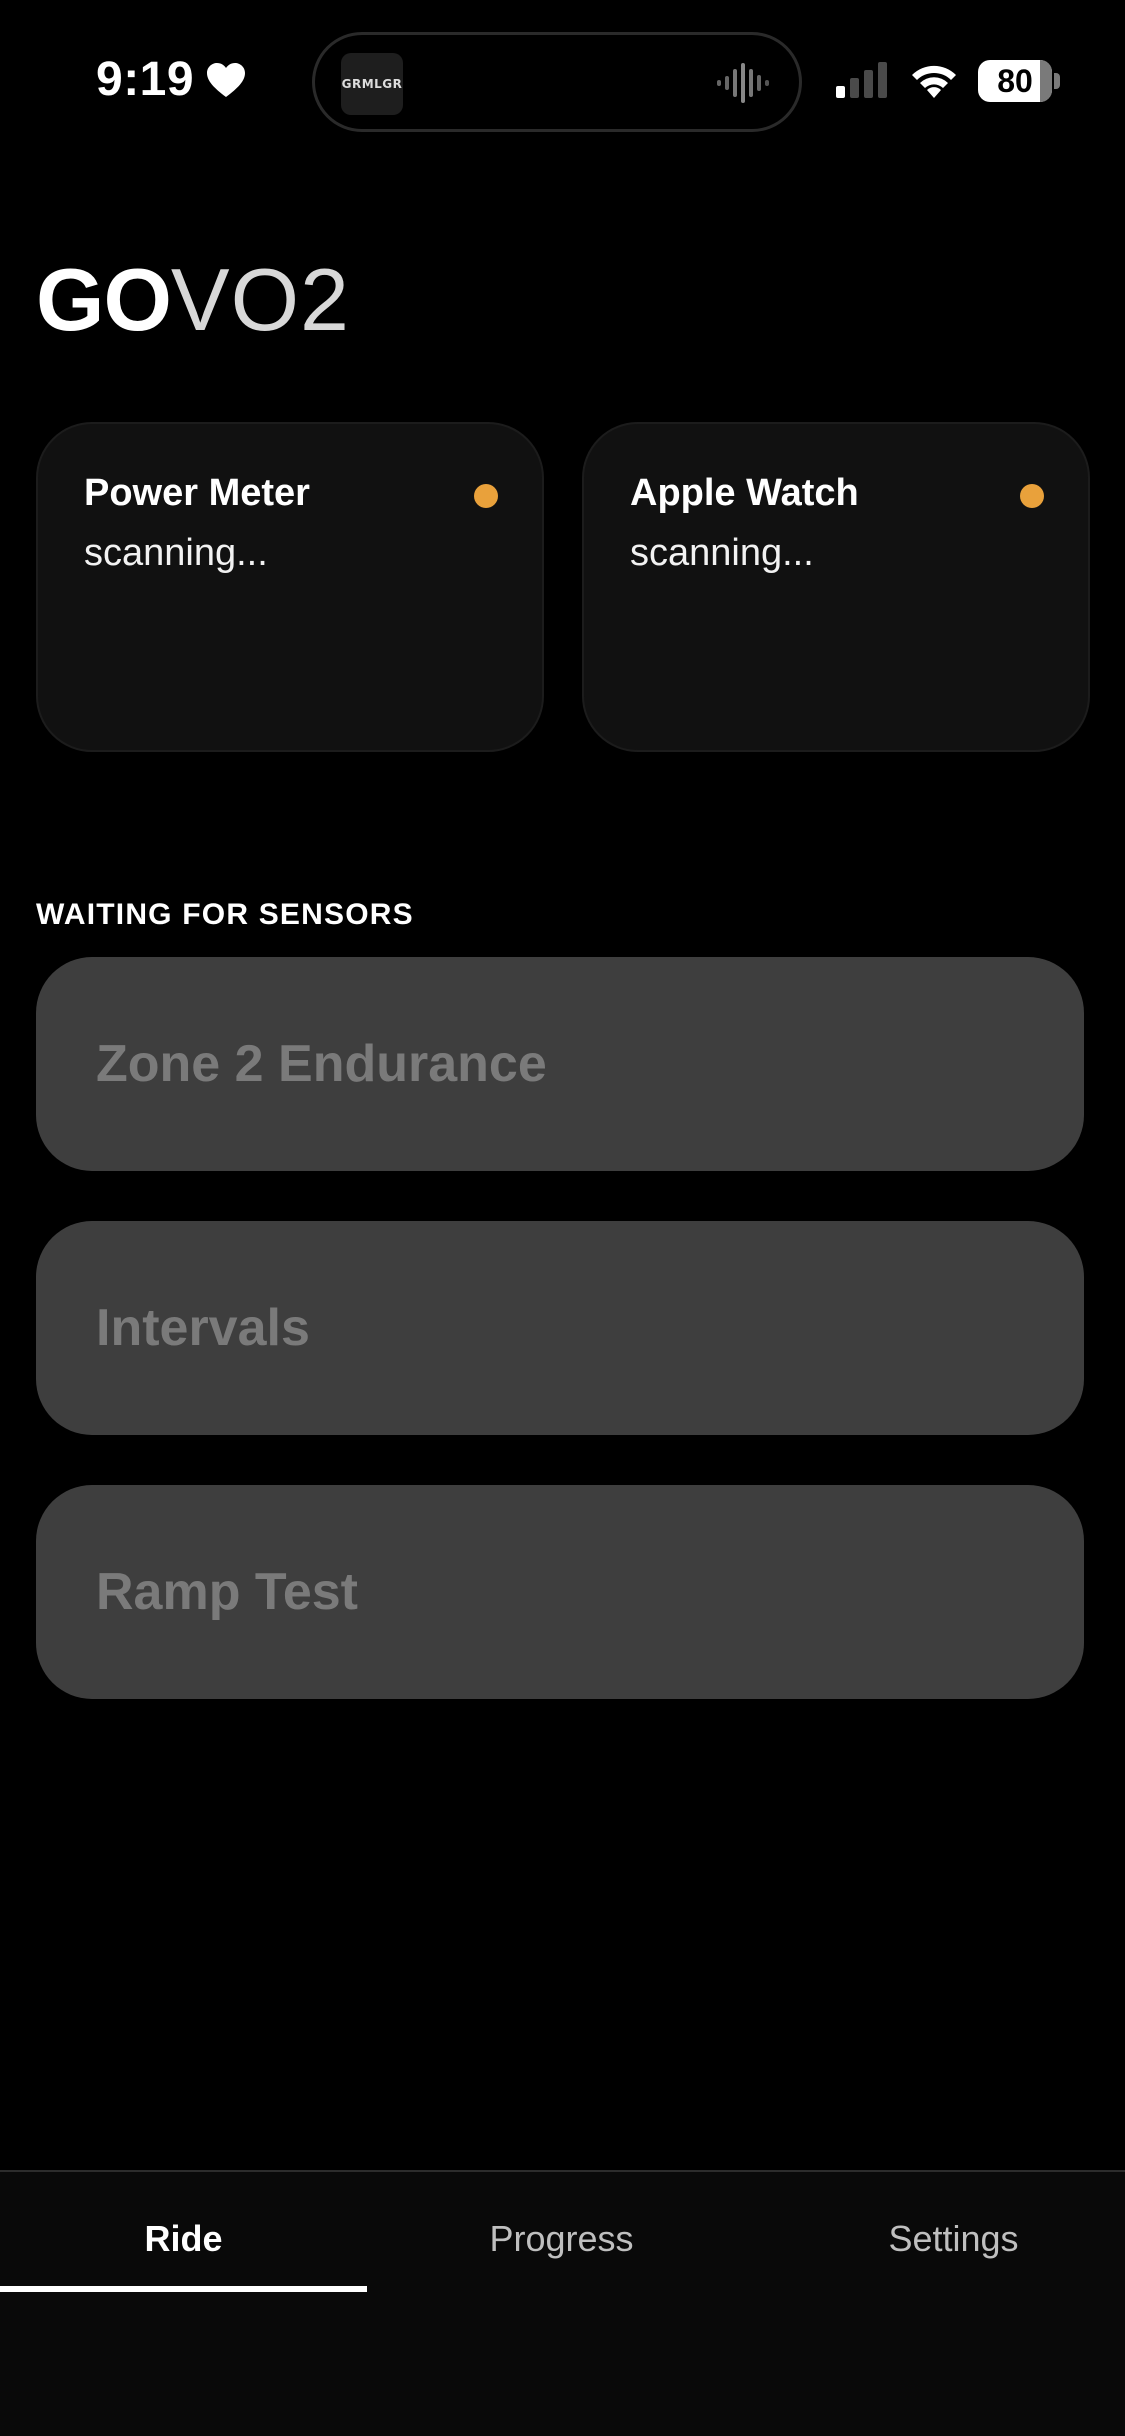 Image resolution: width=1125 pixels, height=2436 pixels. Describe the element at coordinates (557, 82) in the screenshot. I see `dynamic-island: GRMLGR` at that location.